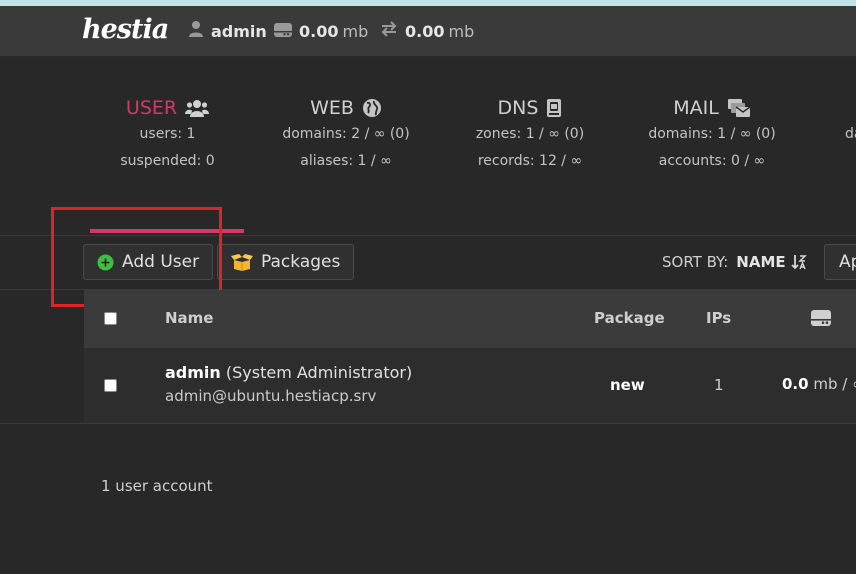  Describe the element at coordinates (157, 486) in the screenshot. I see `user-count: 1 user account` at that location.